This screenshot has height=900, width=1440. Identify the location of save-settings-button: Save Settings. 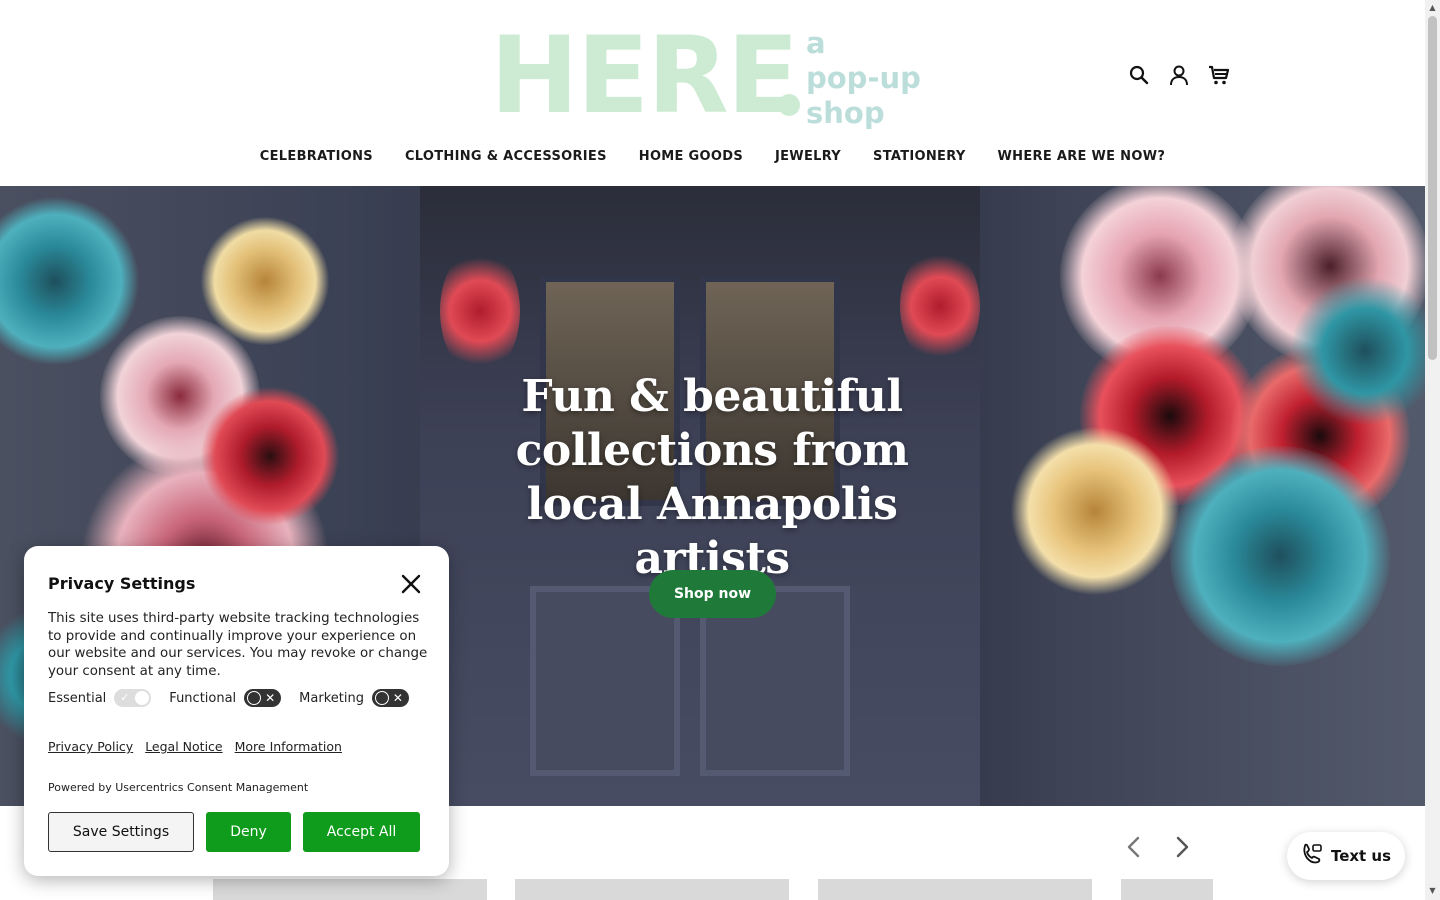
(121, 832).